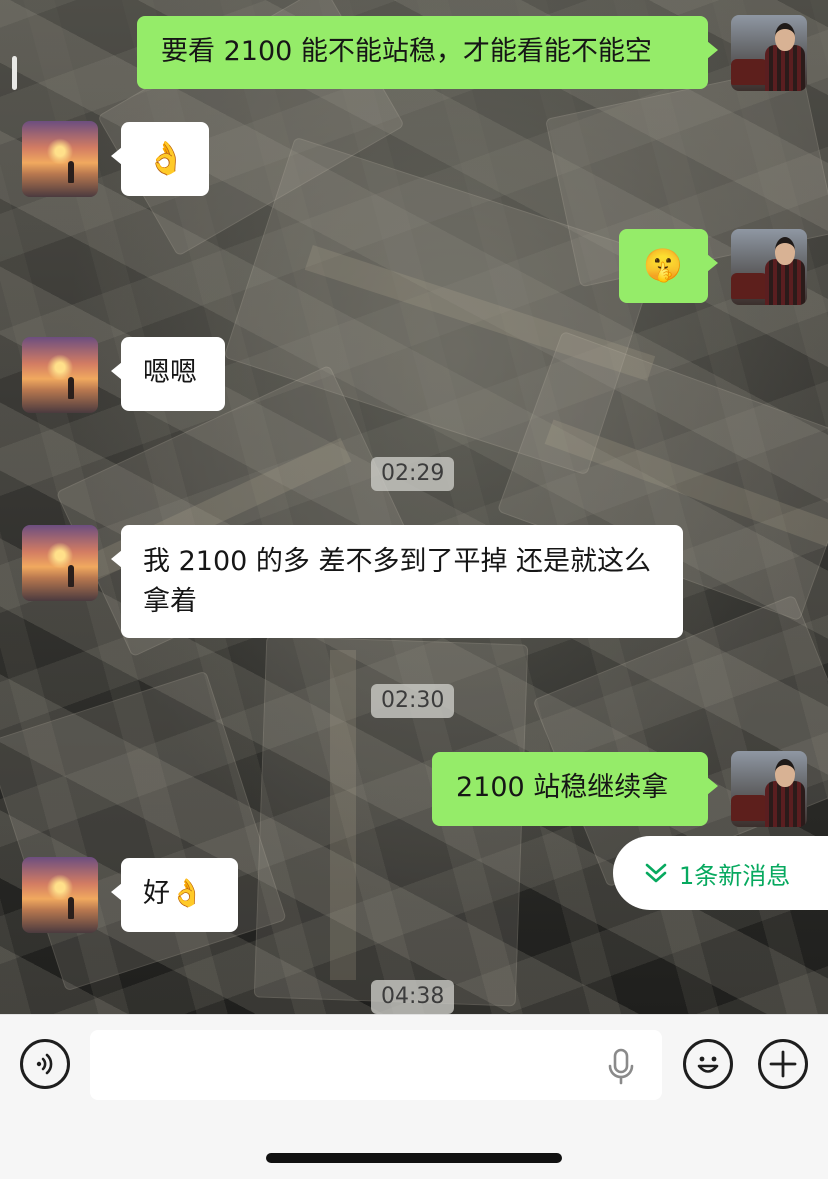 The image size is (828, 1179). I want to click on message-bubble-incoming: 我 2100 的多 差不多到了平掉 还是就这么拿着, so click(397, 581).